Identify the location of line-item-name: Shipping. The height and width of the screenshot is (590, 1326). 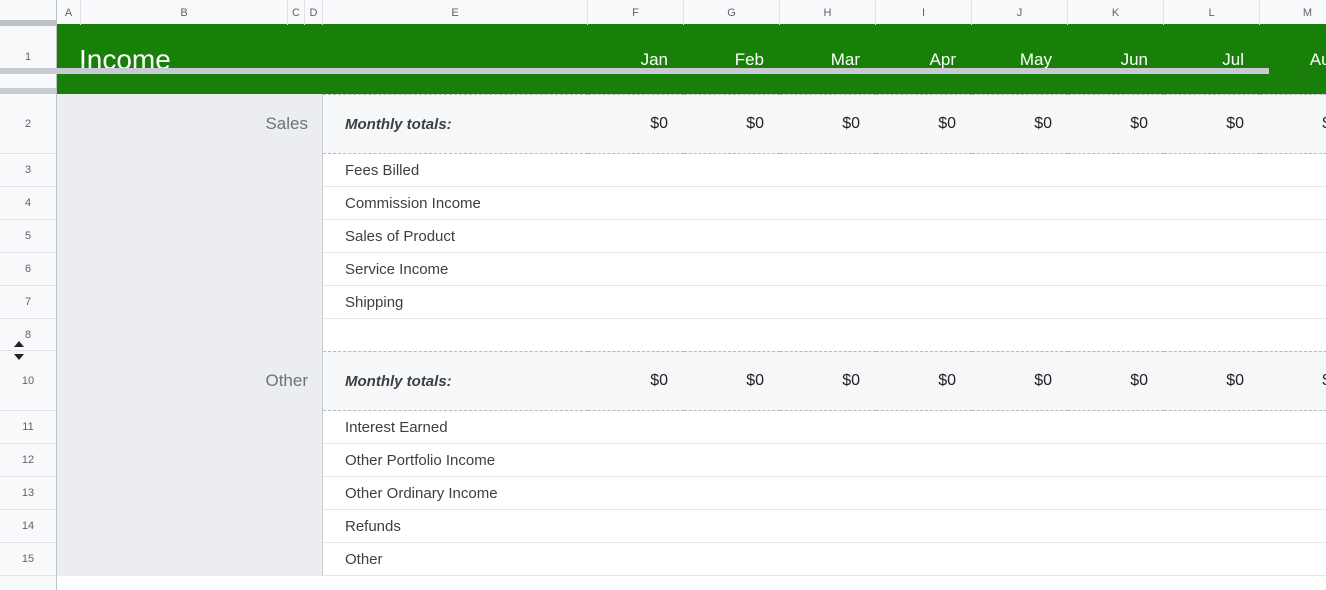
(455, 302).